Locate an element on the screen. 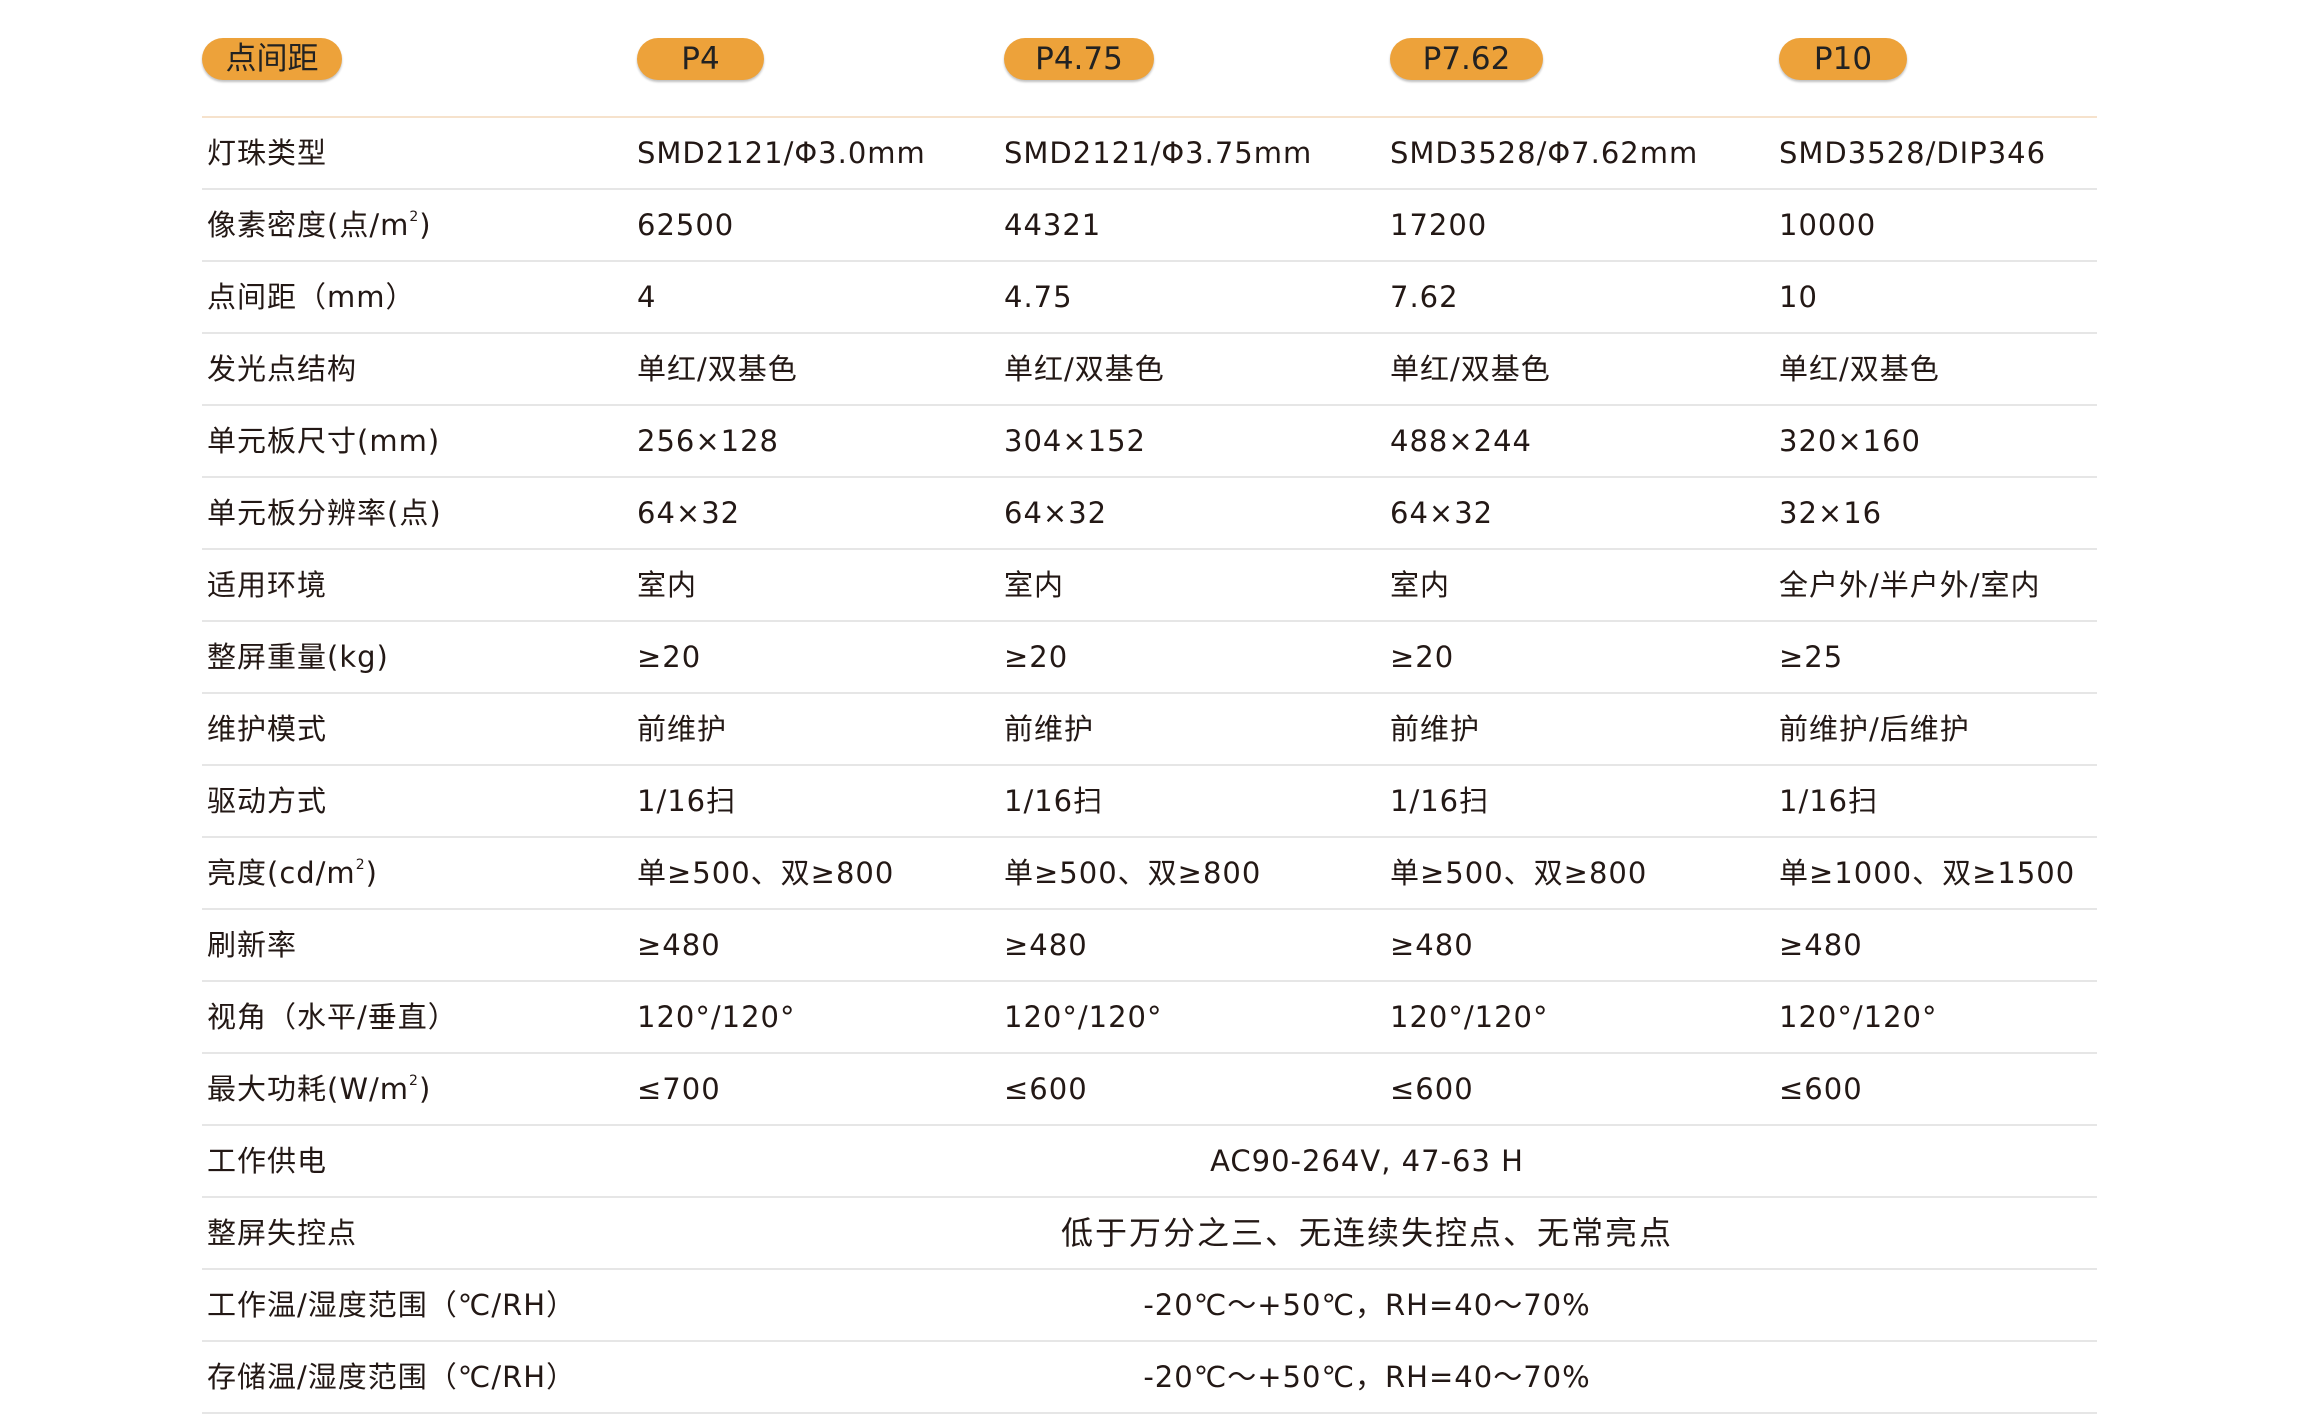  header-column-p4: P4 is located at coordinates (700, 59).